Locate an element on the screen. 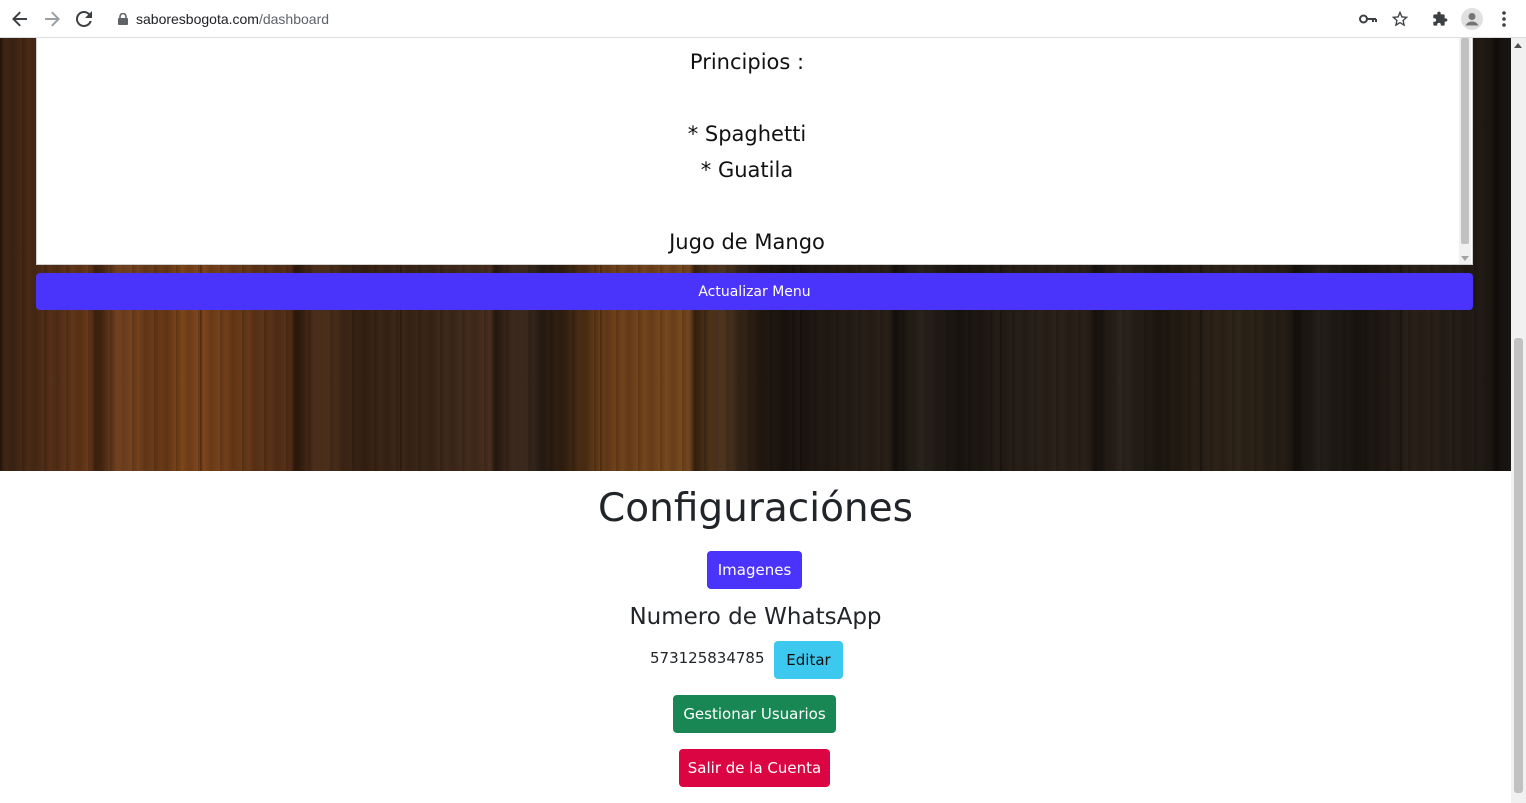  extensions-icon is located at coordinates (1440, 19).